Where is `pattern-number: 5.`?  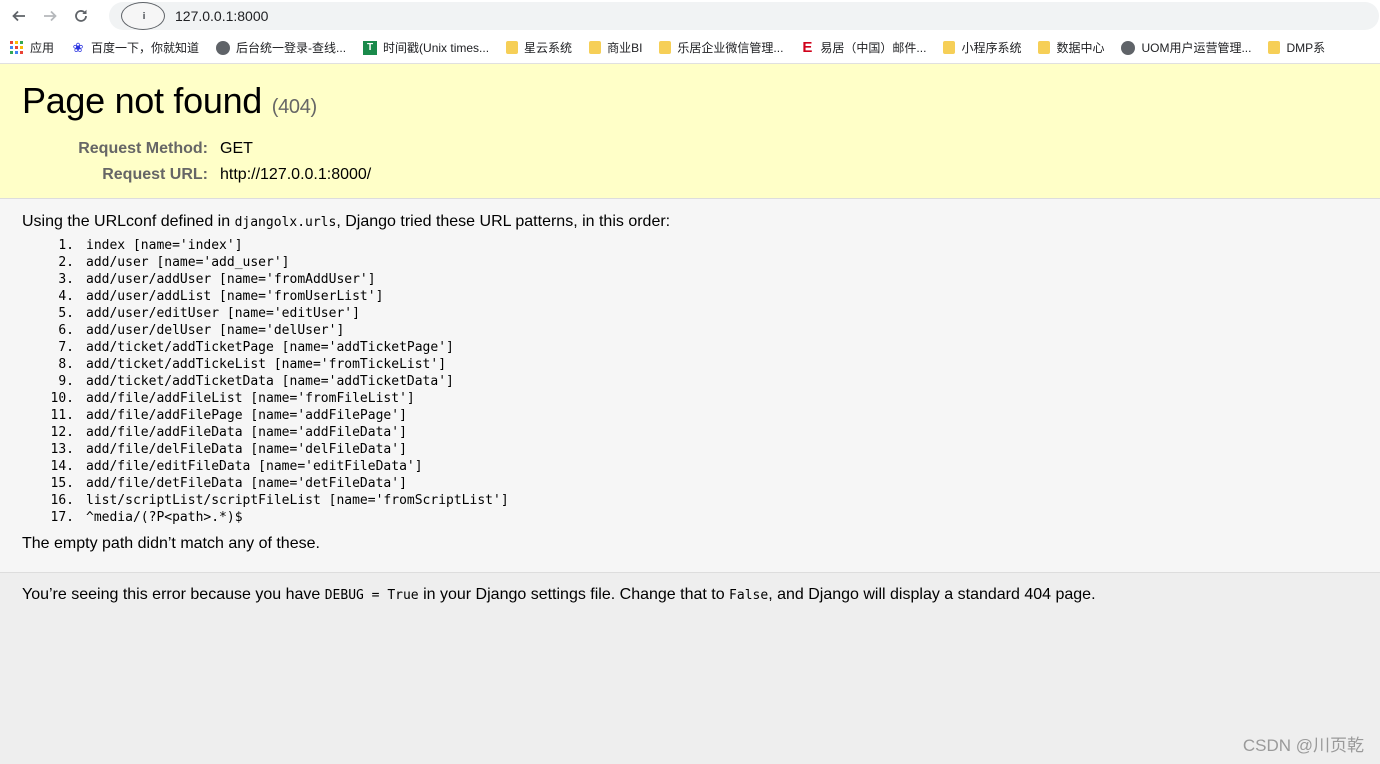 pattern-number: 5. is located at coordinates (66, 313).